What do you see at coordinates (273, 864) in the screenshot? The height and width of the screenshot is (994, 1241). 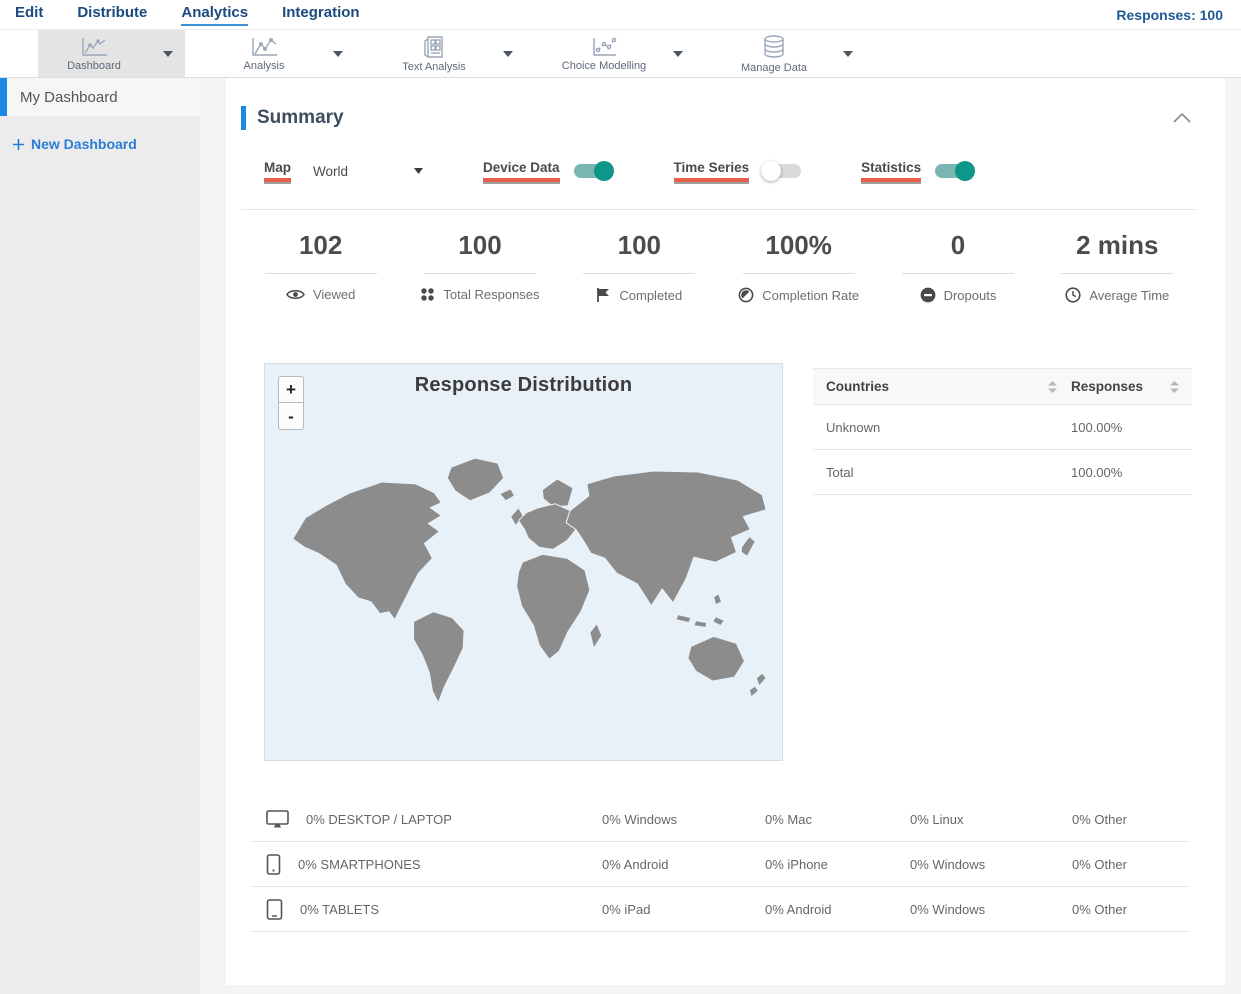 I see `smartphone-icon` at bounding box center [273, 864].